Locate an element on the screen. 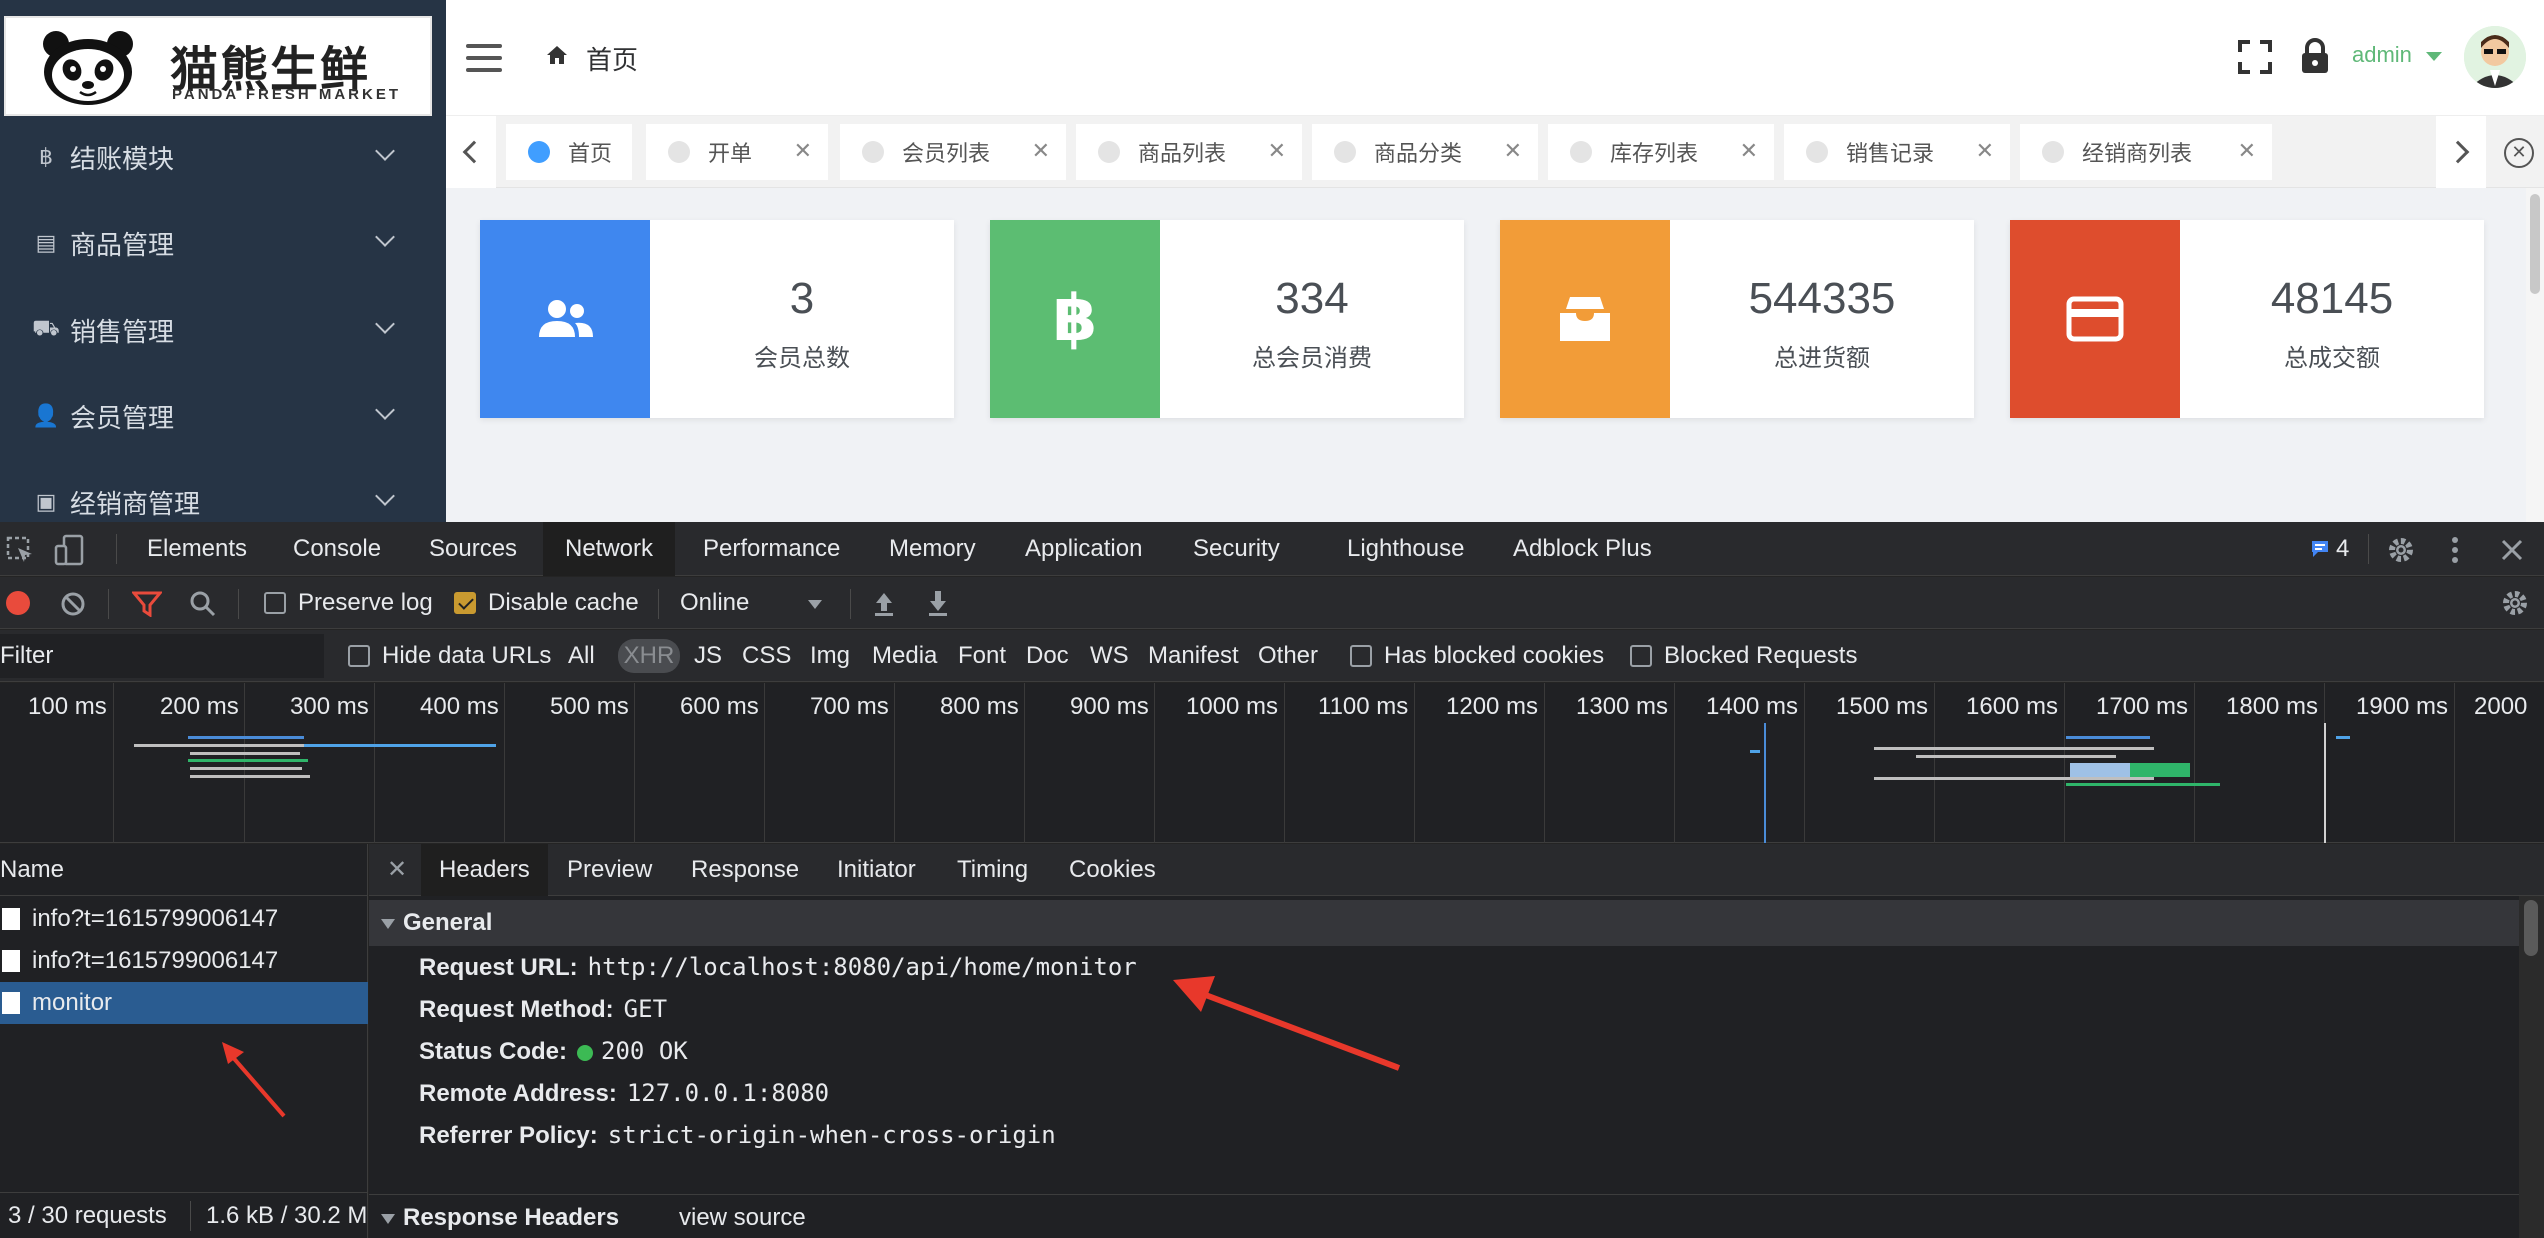  general-section-header: General is located at coordinates (1444, 923).